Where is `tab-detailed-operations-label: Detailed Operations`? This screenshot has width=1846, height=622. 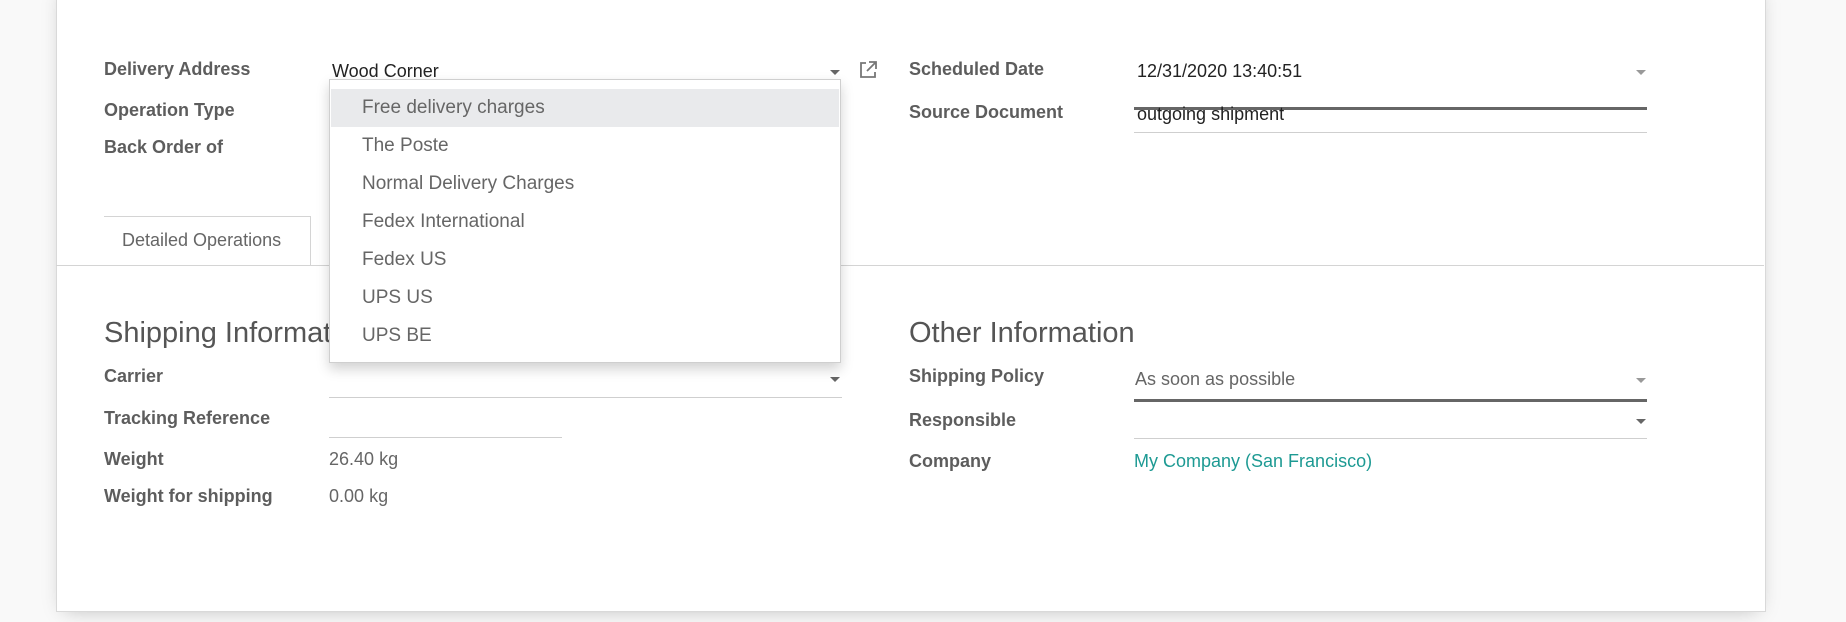
tab-detailed-operations-label: Detailed Operations is located at coordinates (202, 240).